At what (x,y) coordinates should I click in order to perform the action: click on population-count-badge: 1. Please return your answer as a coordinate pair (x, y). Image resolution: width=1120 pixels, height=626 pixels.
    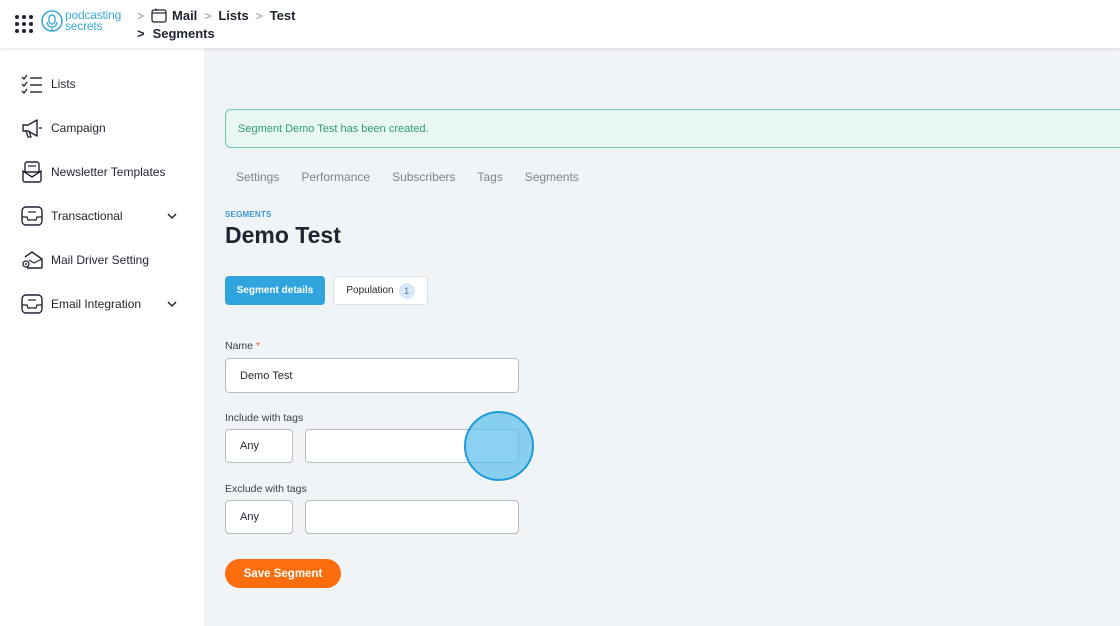
    Looking at the image, I should click on (406, 290).